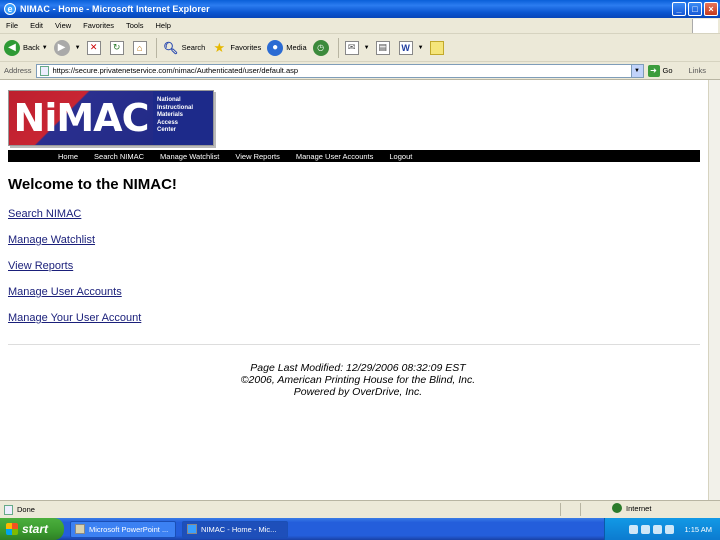 The height and width of the screenshot is (540, 720). What do you see at coordinates (360, 26) in the screenshot?
I see `menu-bar: File Edit View Favorites Tools Help` at bounding box center [360, 26].